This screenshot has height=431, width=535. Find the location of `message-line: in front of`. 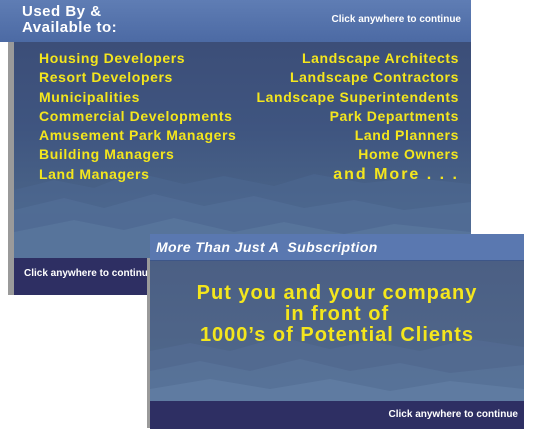

message-line: in front of is located at coordinates (337, 314).